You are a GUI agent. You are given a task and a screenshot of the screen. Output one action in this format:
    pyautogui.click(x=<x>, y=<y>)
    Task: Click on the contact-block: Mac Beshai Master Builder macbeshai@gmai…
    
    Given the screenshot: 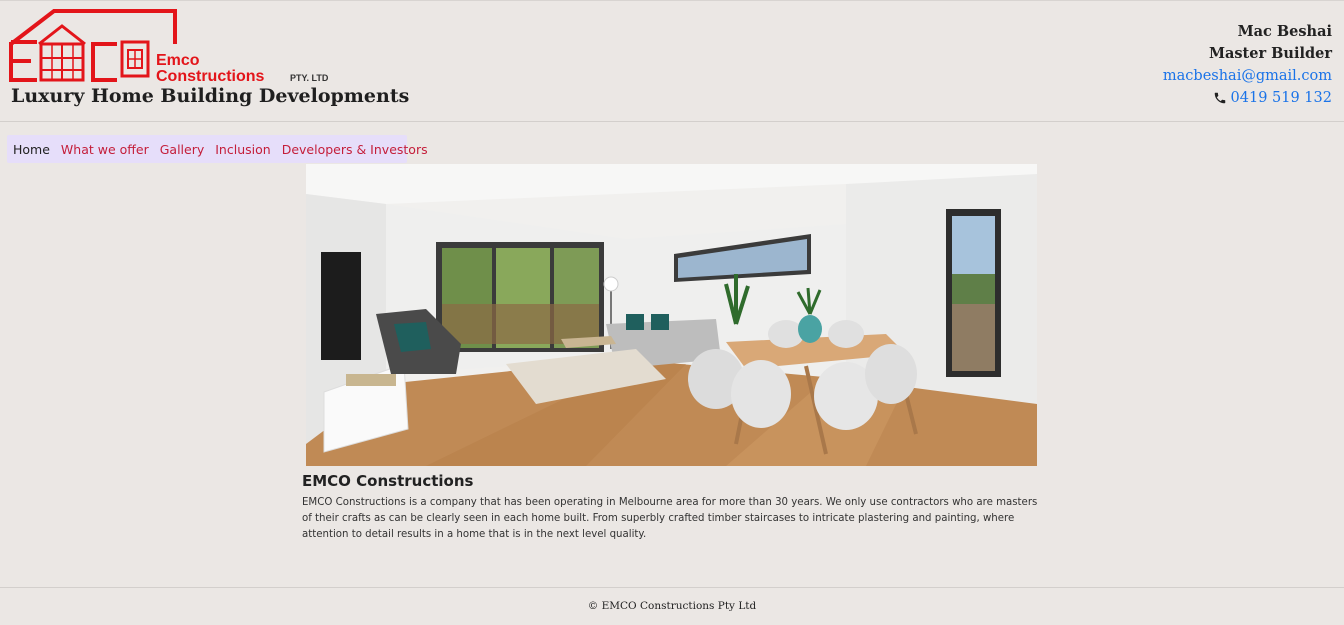 What is the action you would take?
    pyautogui.click(x=1247, y=65)
    